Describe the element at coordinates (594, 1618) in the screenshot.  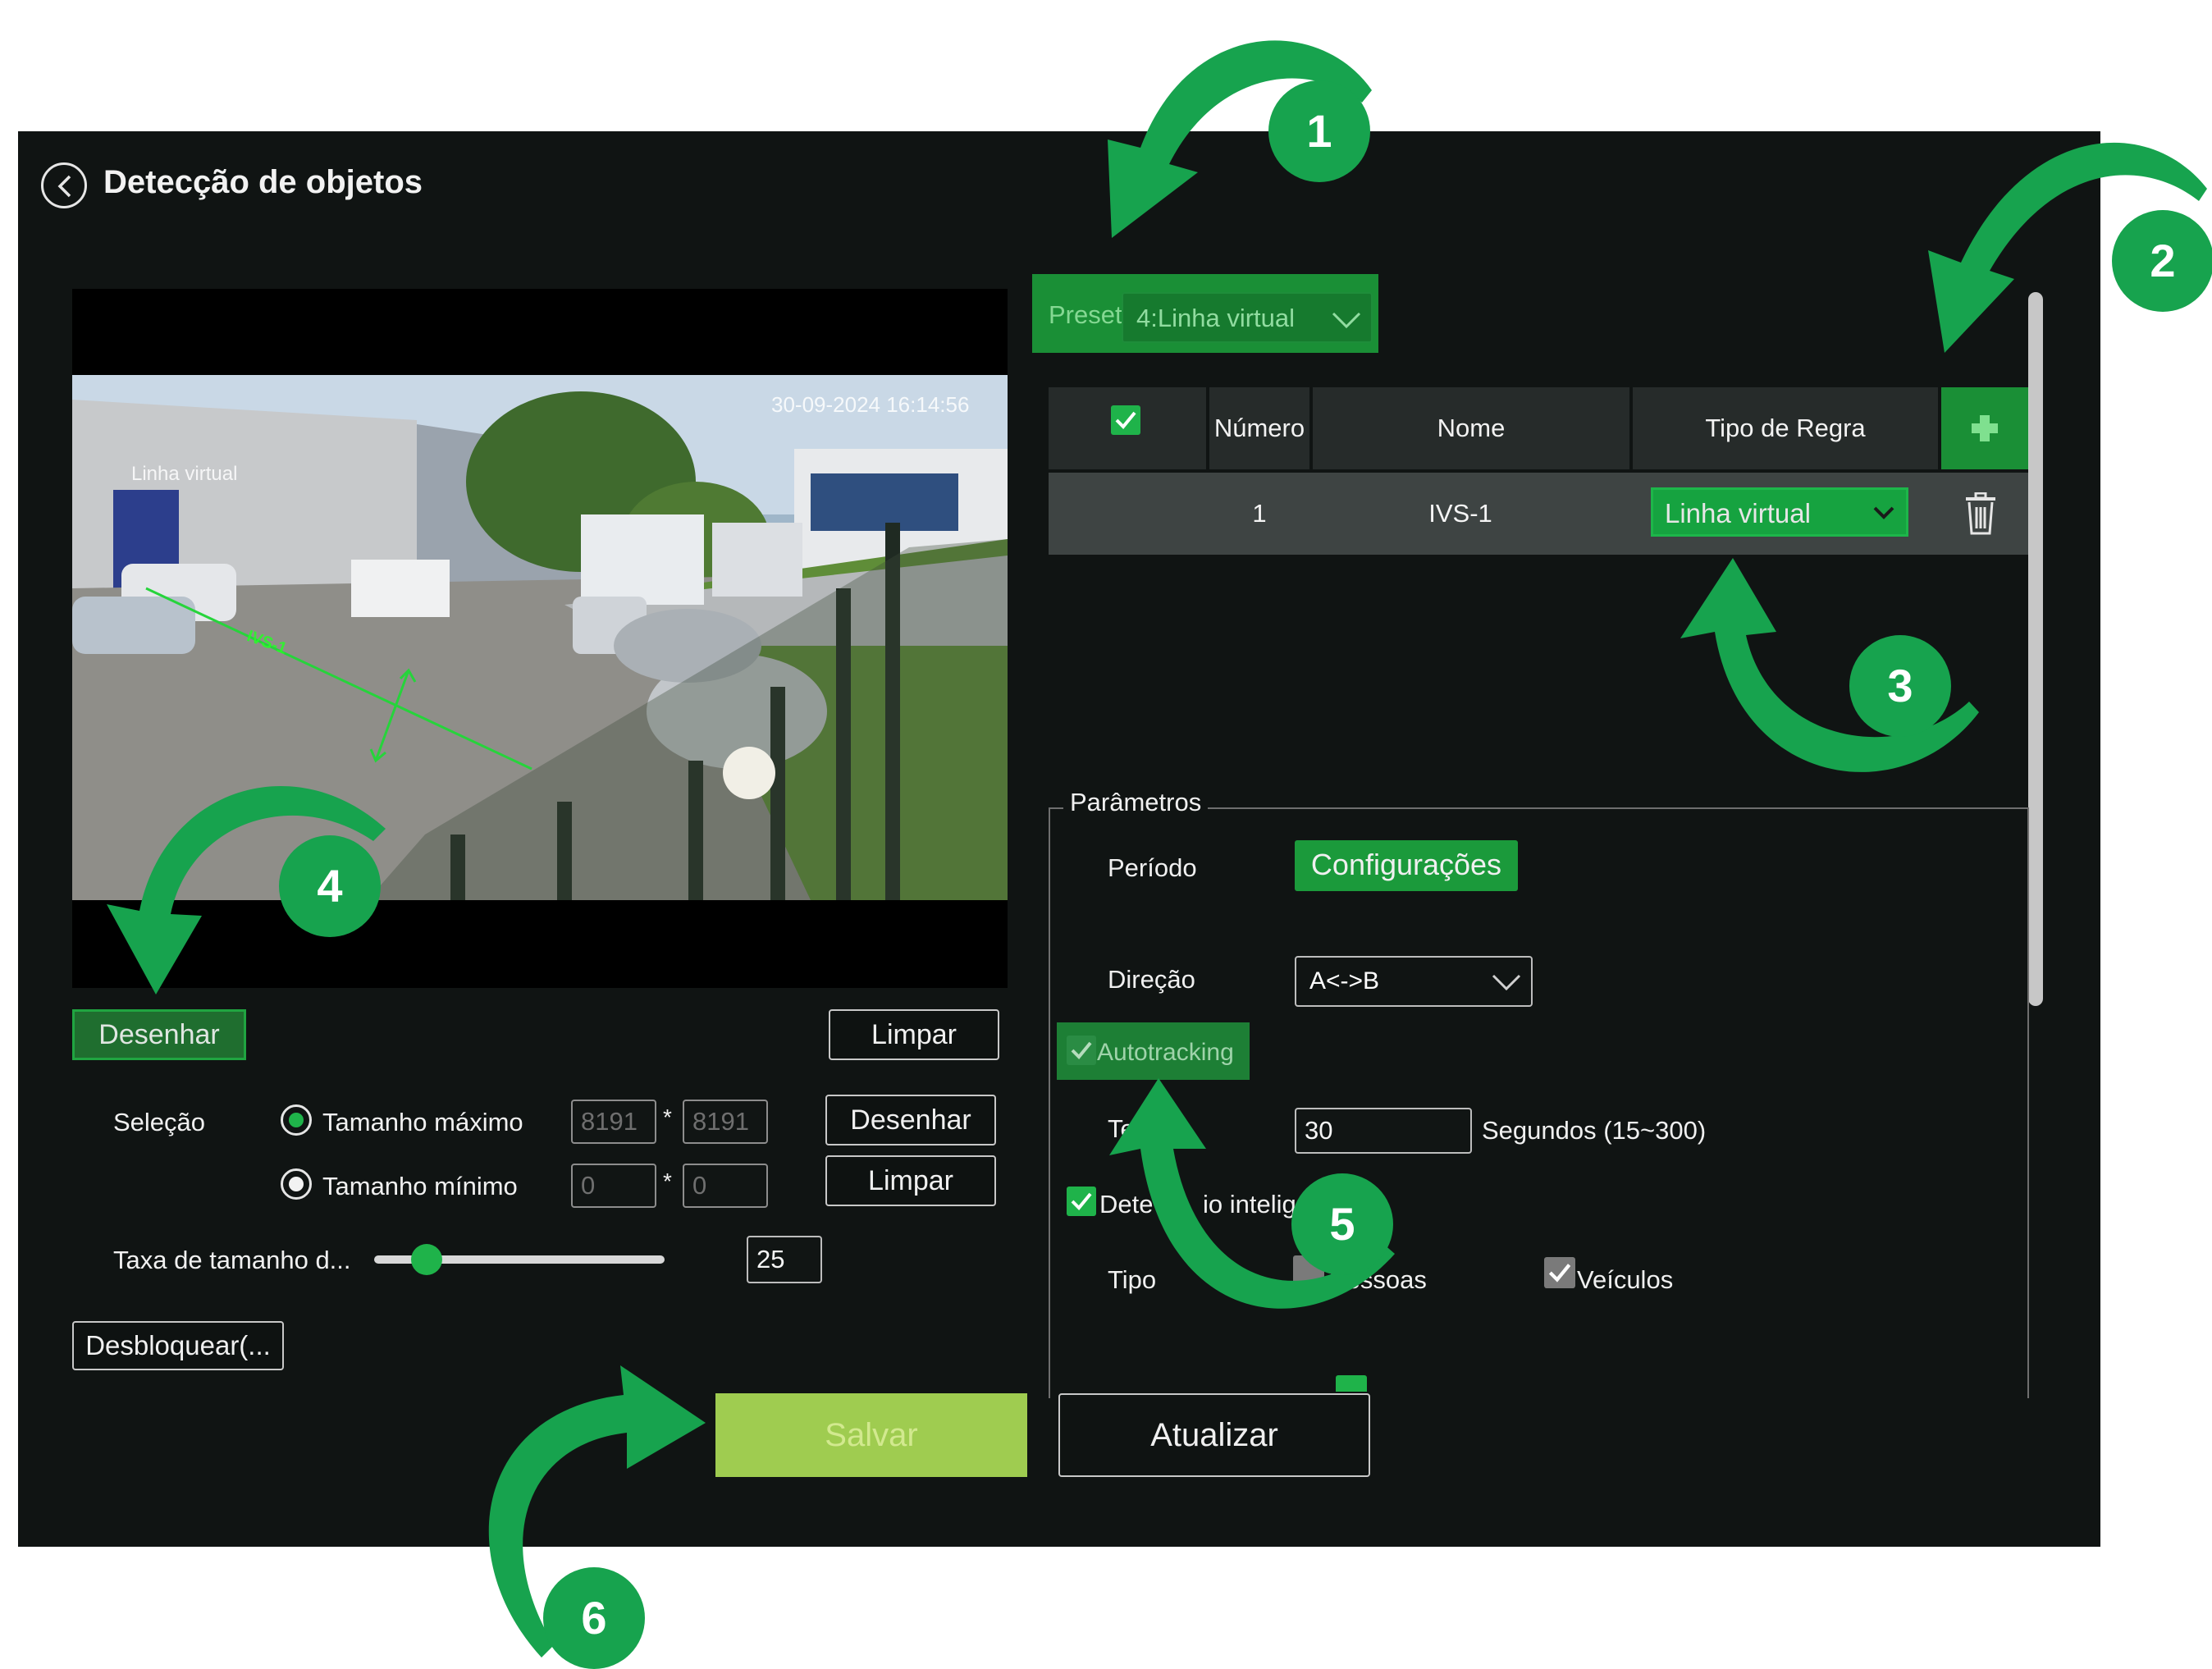
I see `annotation-badge-6: 6` at that location.